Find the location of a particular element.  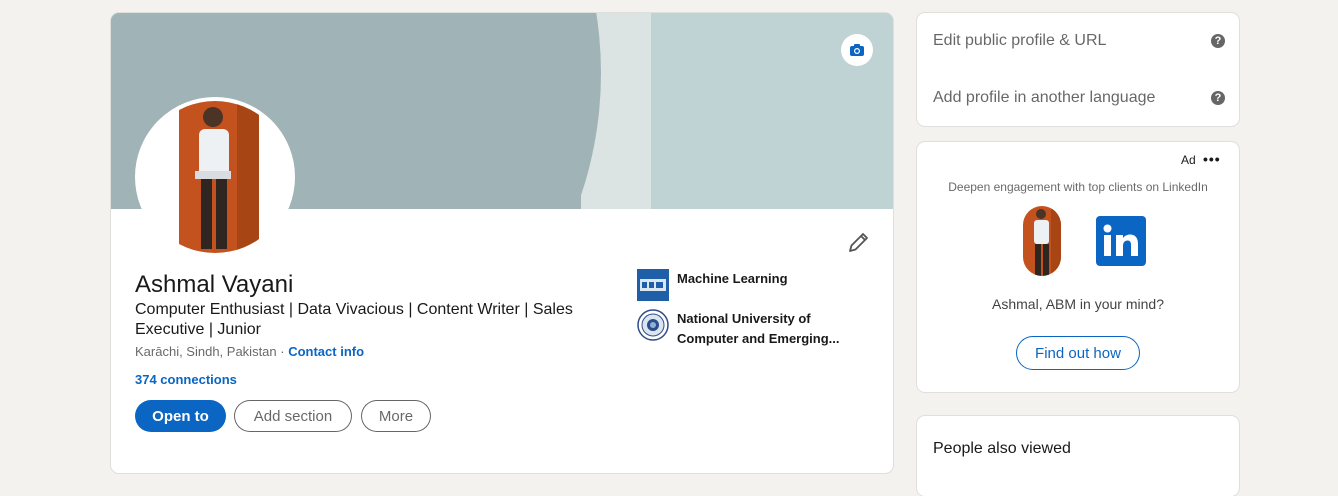

linkedin-logo-icon is located at coordinates (1121, 241).